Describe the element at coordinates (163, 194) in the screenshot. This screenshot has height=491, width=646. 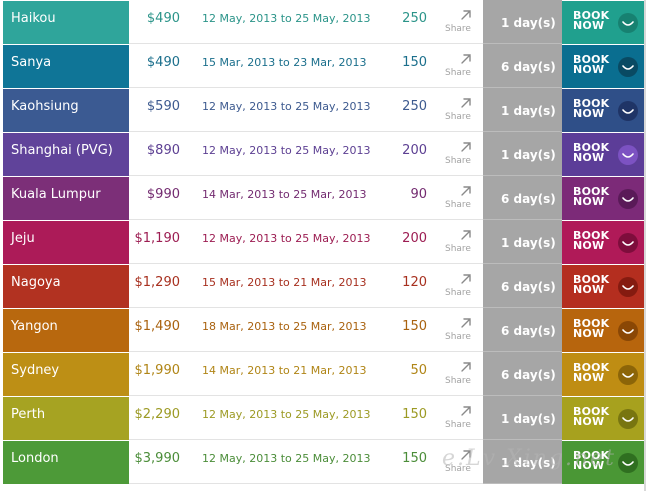
I see `price-value: $990` at that location.